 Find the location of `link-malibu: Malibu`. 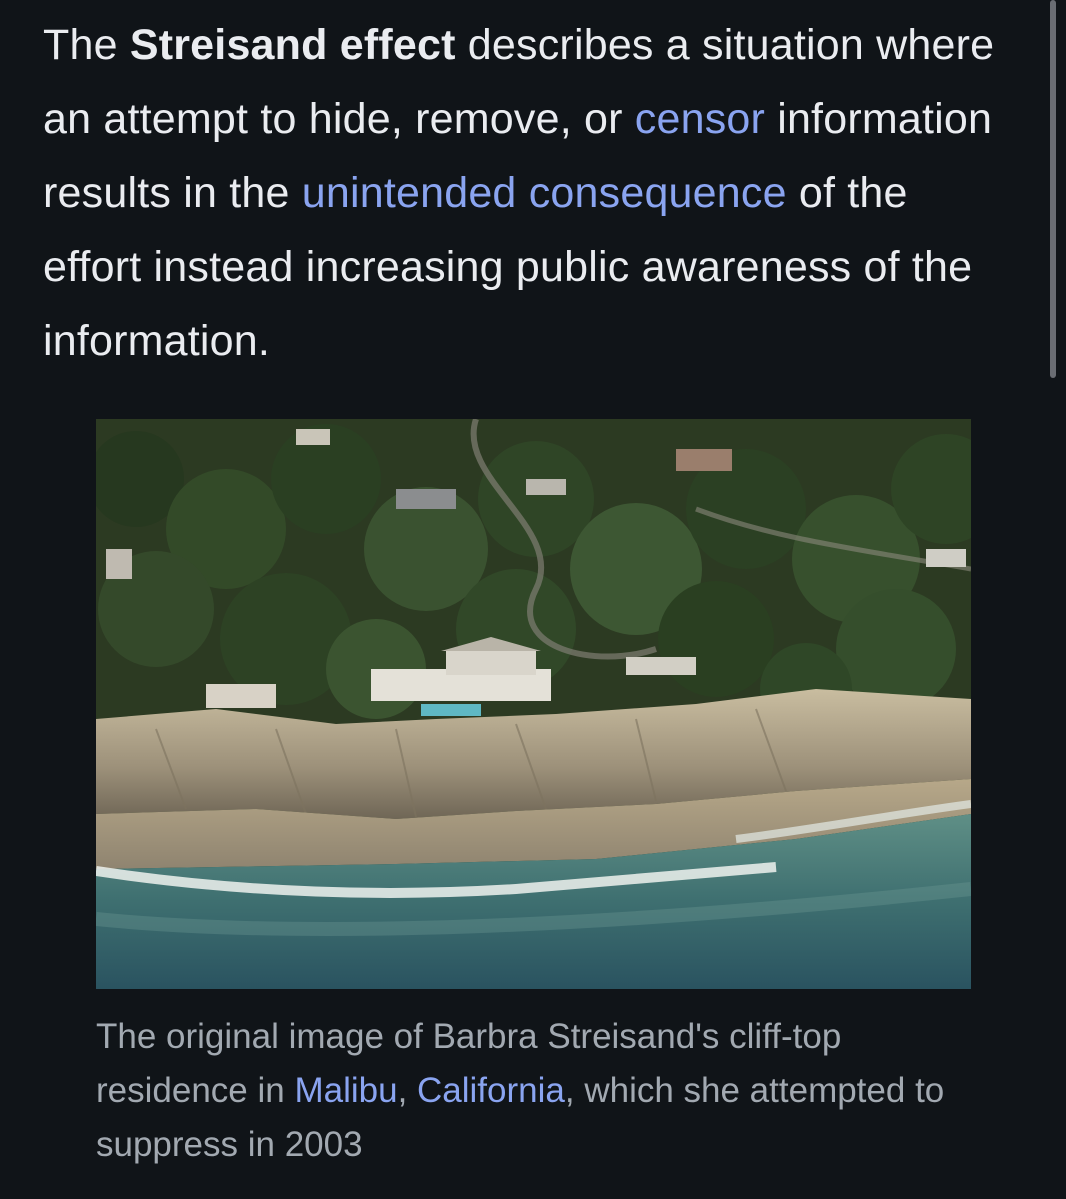

link-malibu: Malibu is located at coordinates (345, 1090).